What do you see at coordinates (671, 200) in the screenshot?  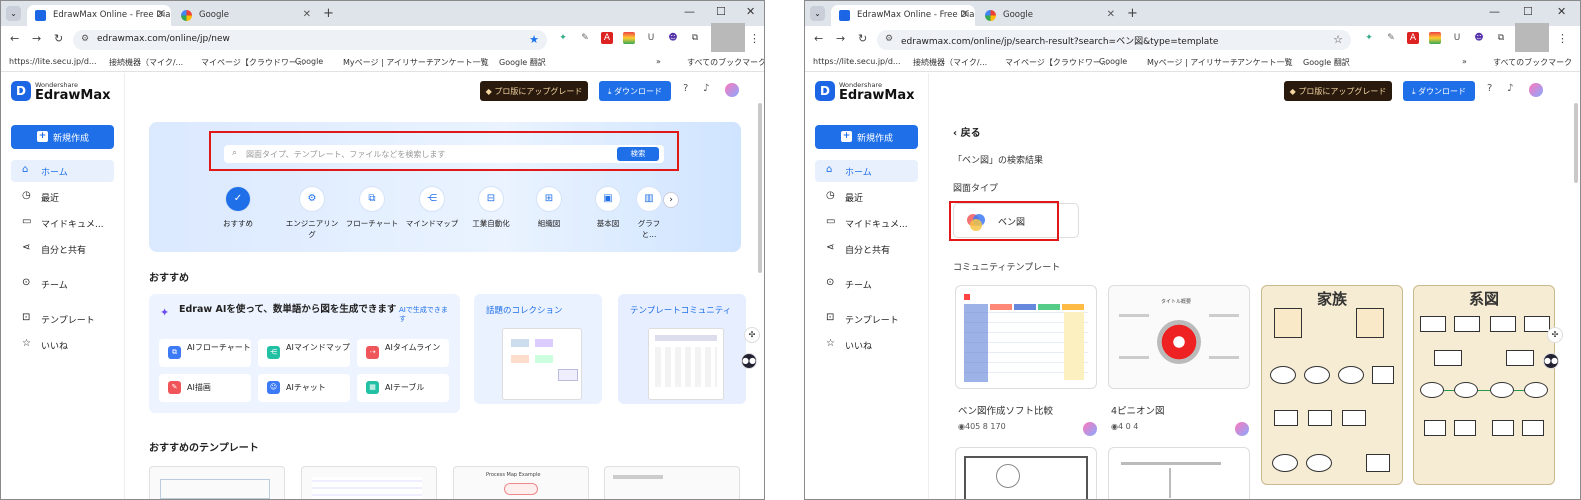 I see `chevron-right-icon: ›` at bounding box center [671, 200].